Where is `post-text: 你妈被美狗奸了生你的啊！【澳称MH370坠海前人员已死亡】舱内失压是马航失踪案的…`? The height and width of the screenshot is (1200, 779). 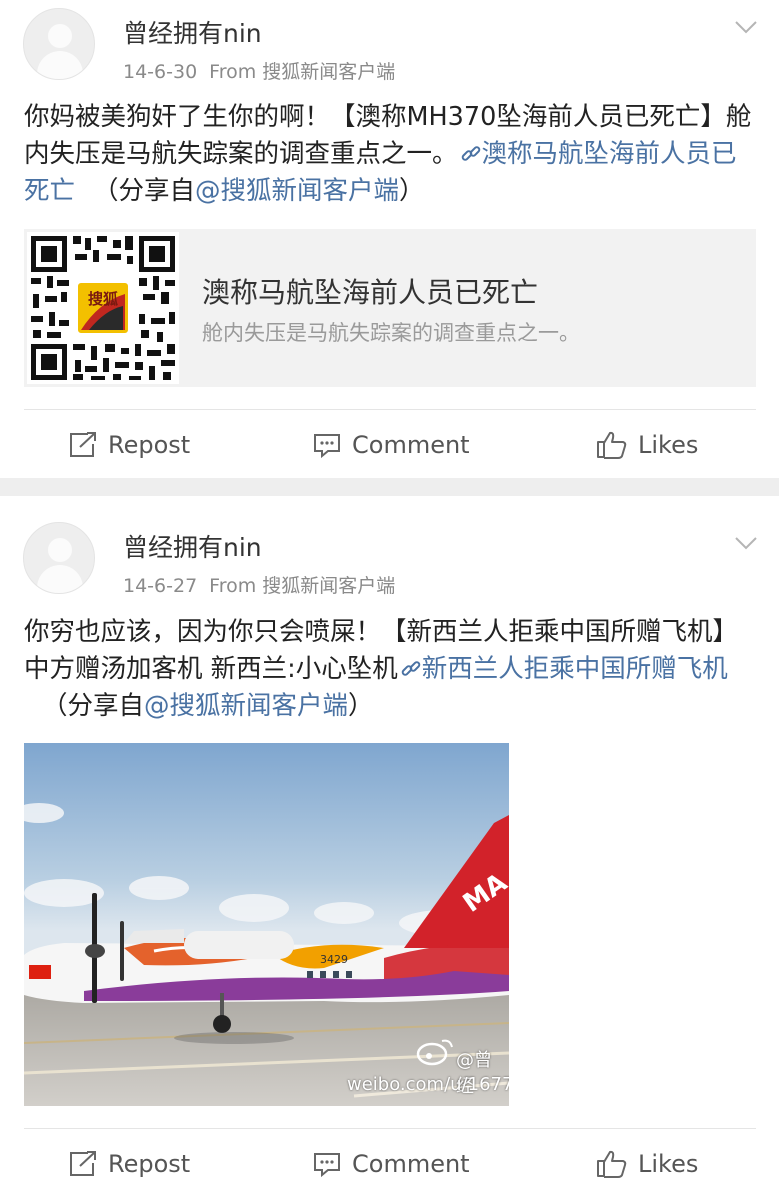
post-text: 你妈被美狗奸了生你的啊！【澳称MH370坠海前人员已死亡】舱内失压是马航失踪案的… is located at coordinates (391, 154).